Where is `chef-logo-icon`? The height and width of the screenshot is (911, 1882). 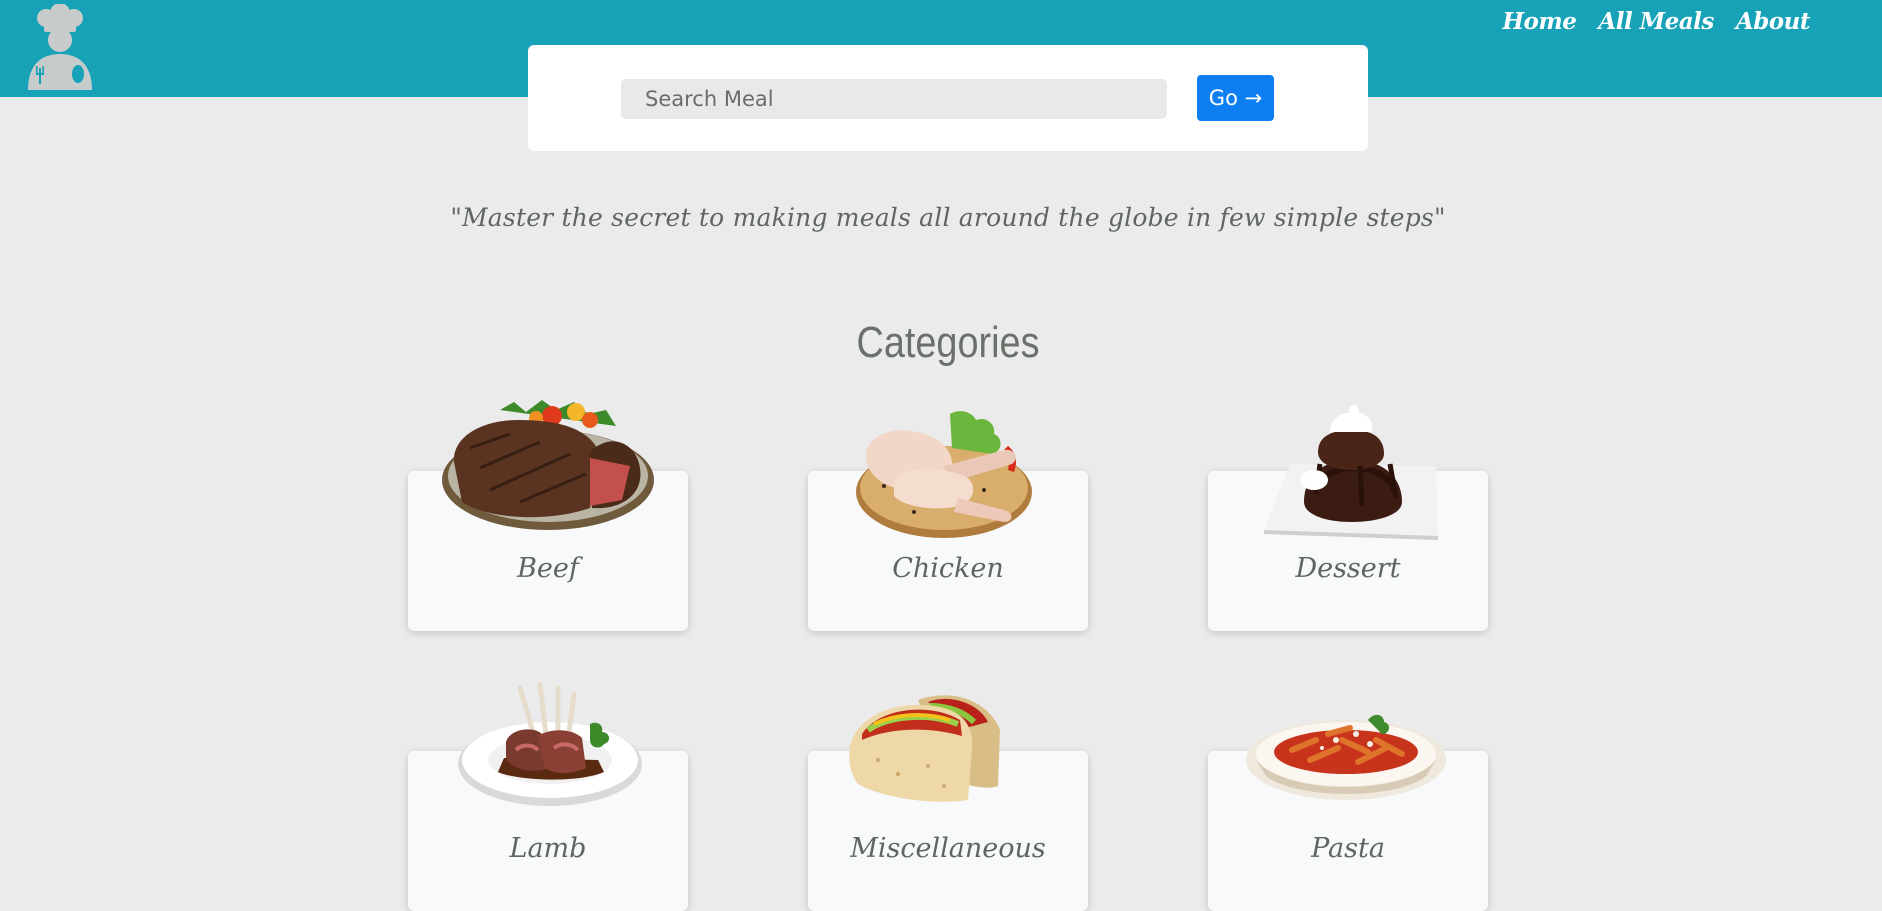 chef-logo-icon is located at coordinates (60, 47).